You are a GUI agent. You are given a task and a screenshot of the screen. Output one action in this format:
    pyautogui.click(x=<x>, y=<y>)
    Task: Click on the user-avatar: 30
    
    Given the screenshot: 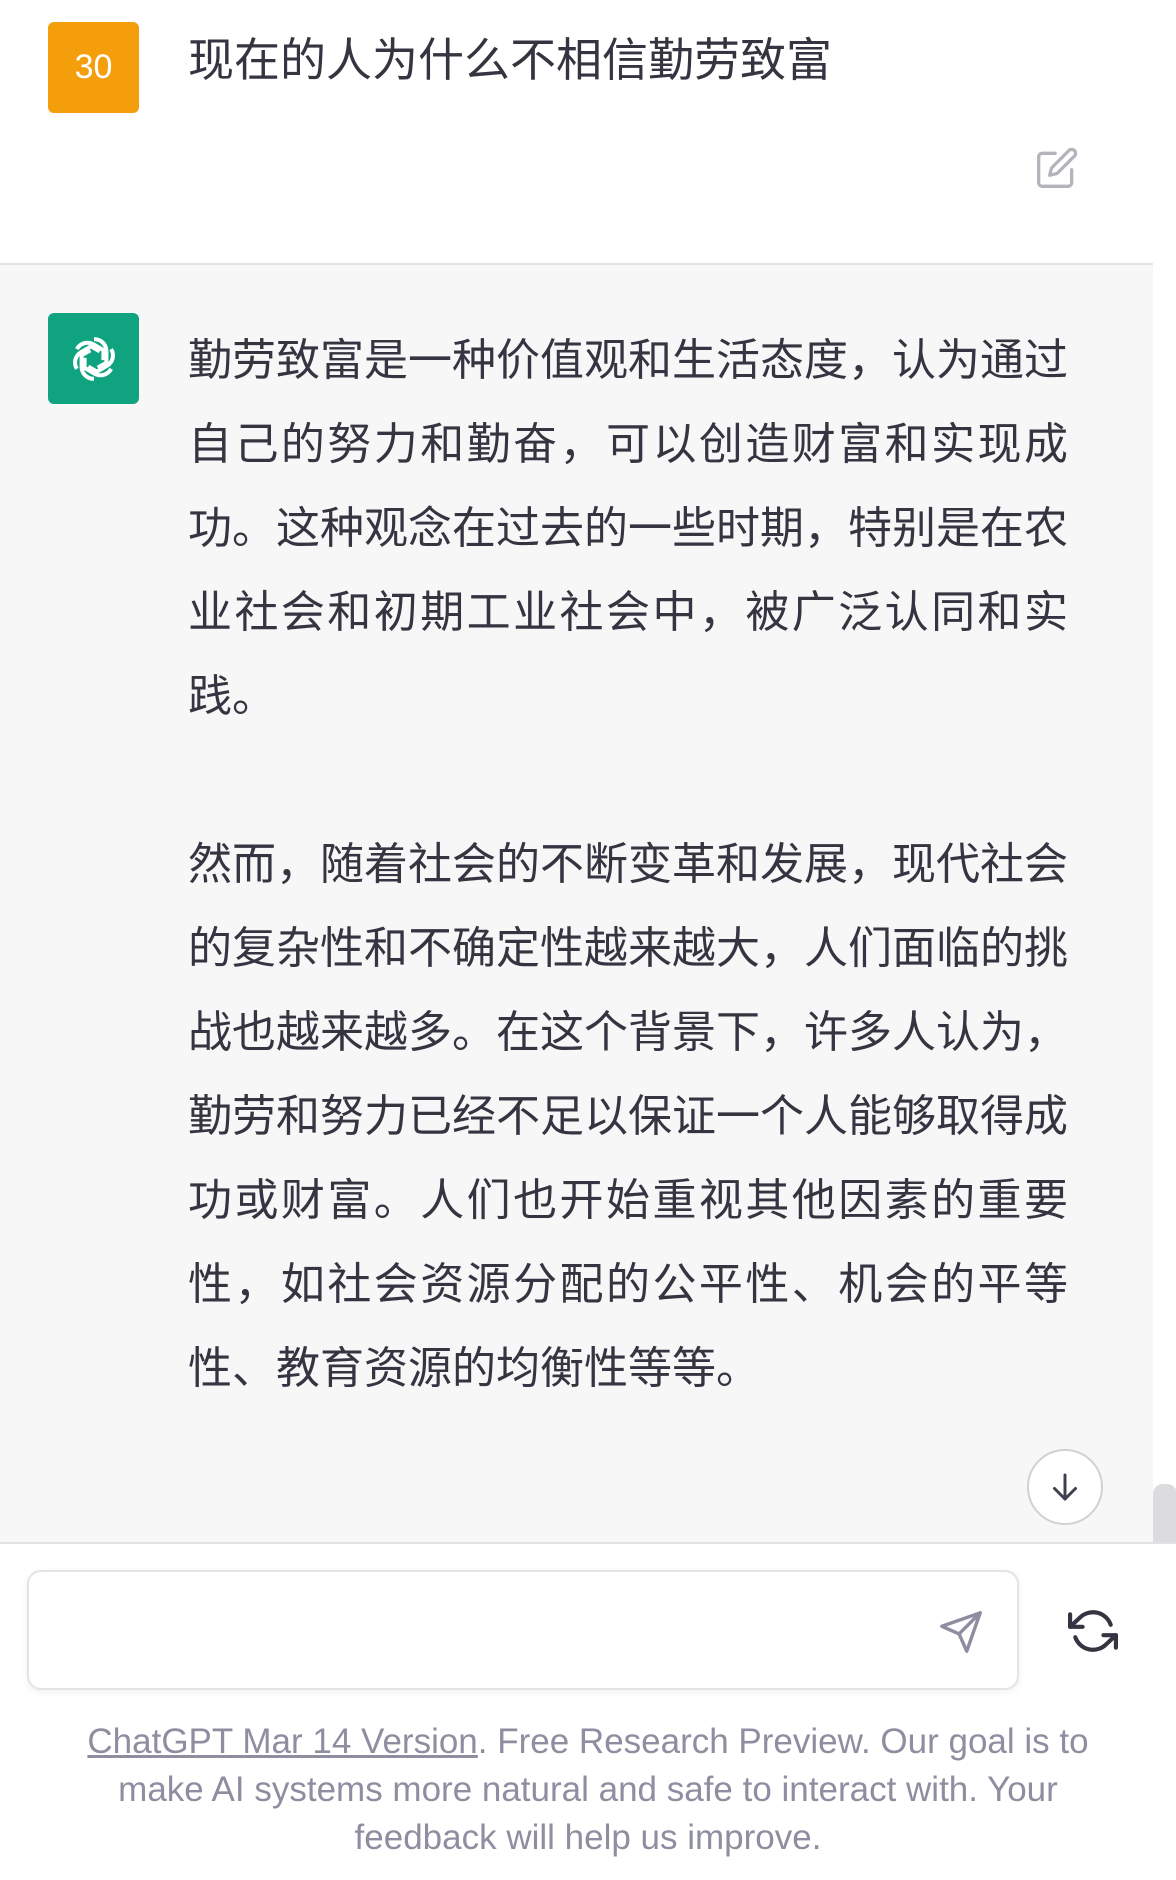 What is the action you would take?
    pyautogui.click(x=93, y=67)
    